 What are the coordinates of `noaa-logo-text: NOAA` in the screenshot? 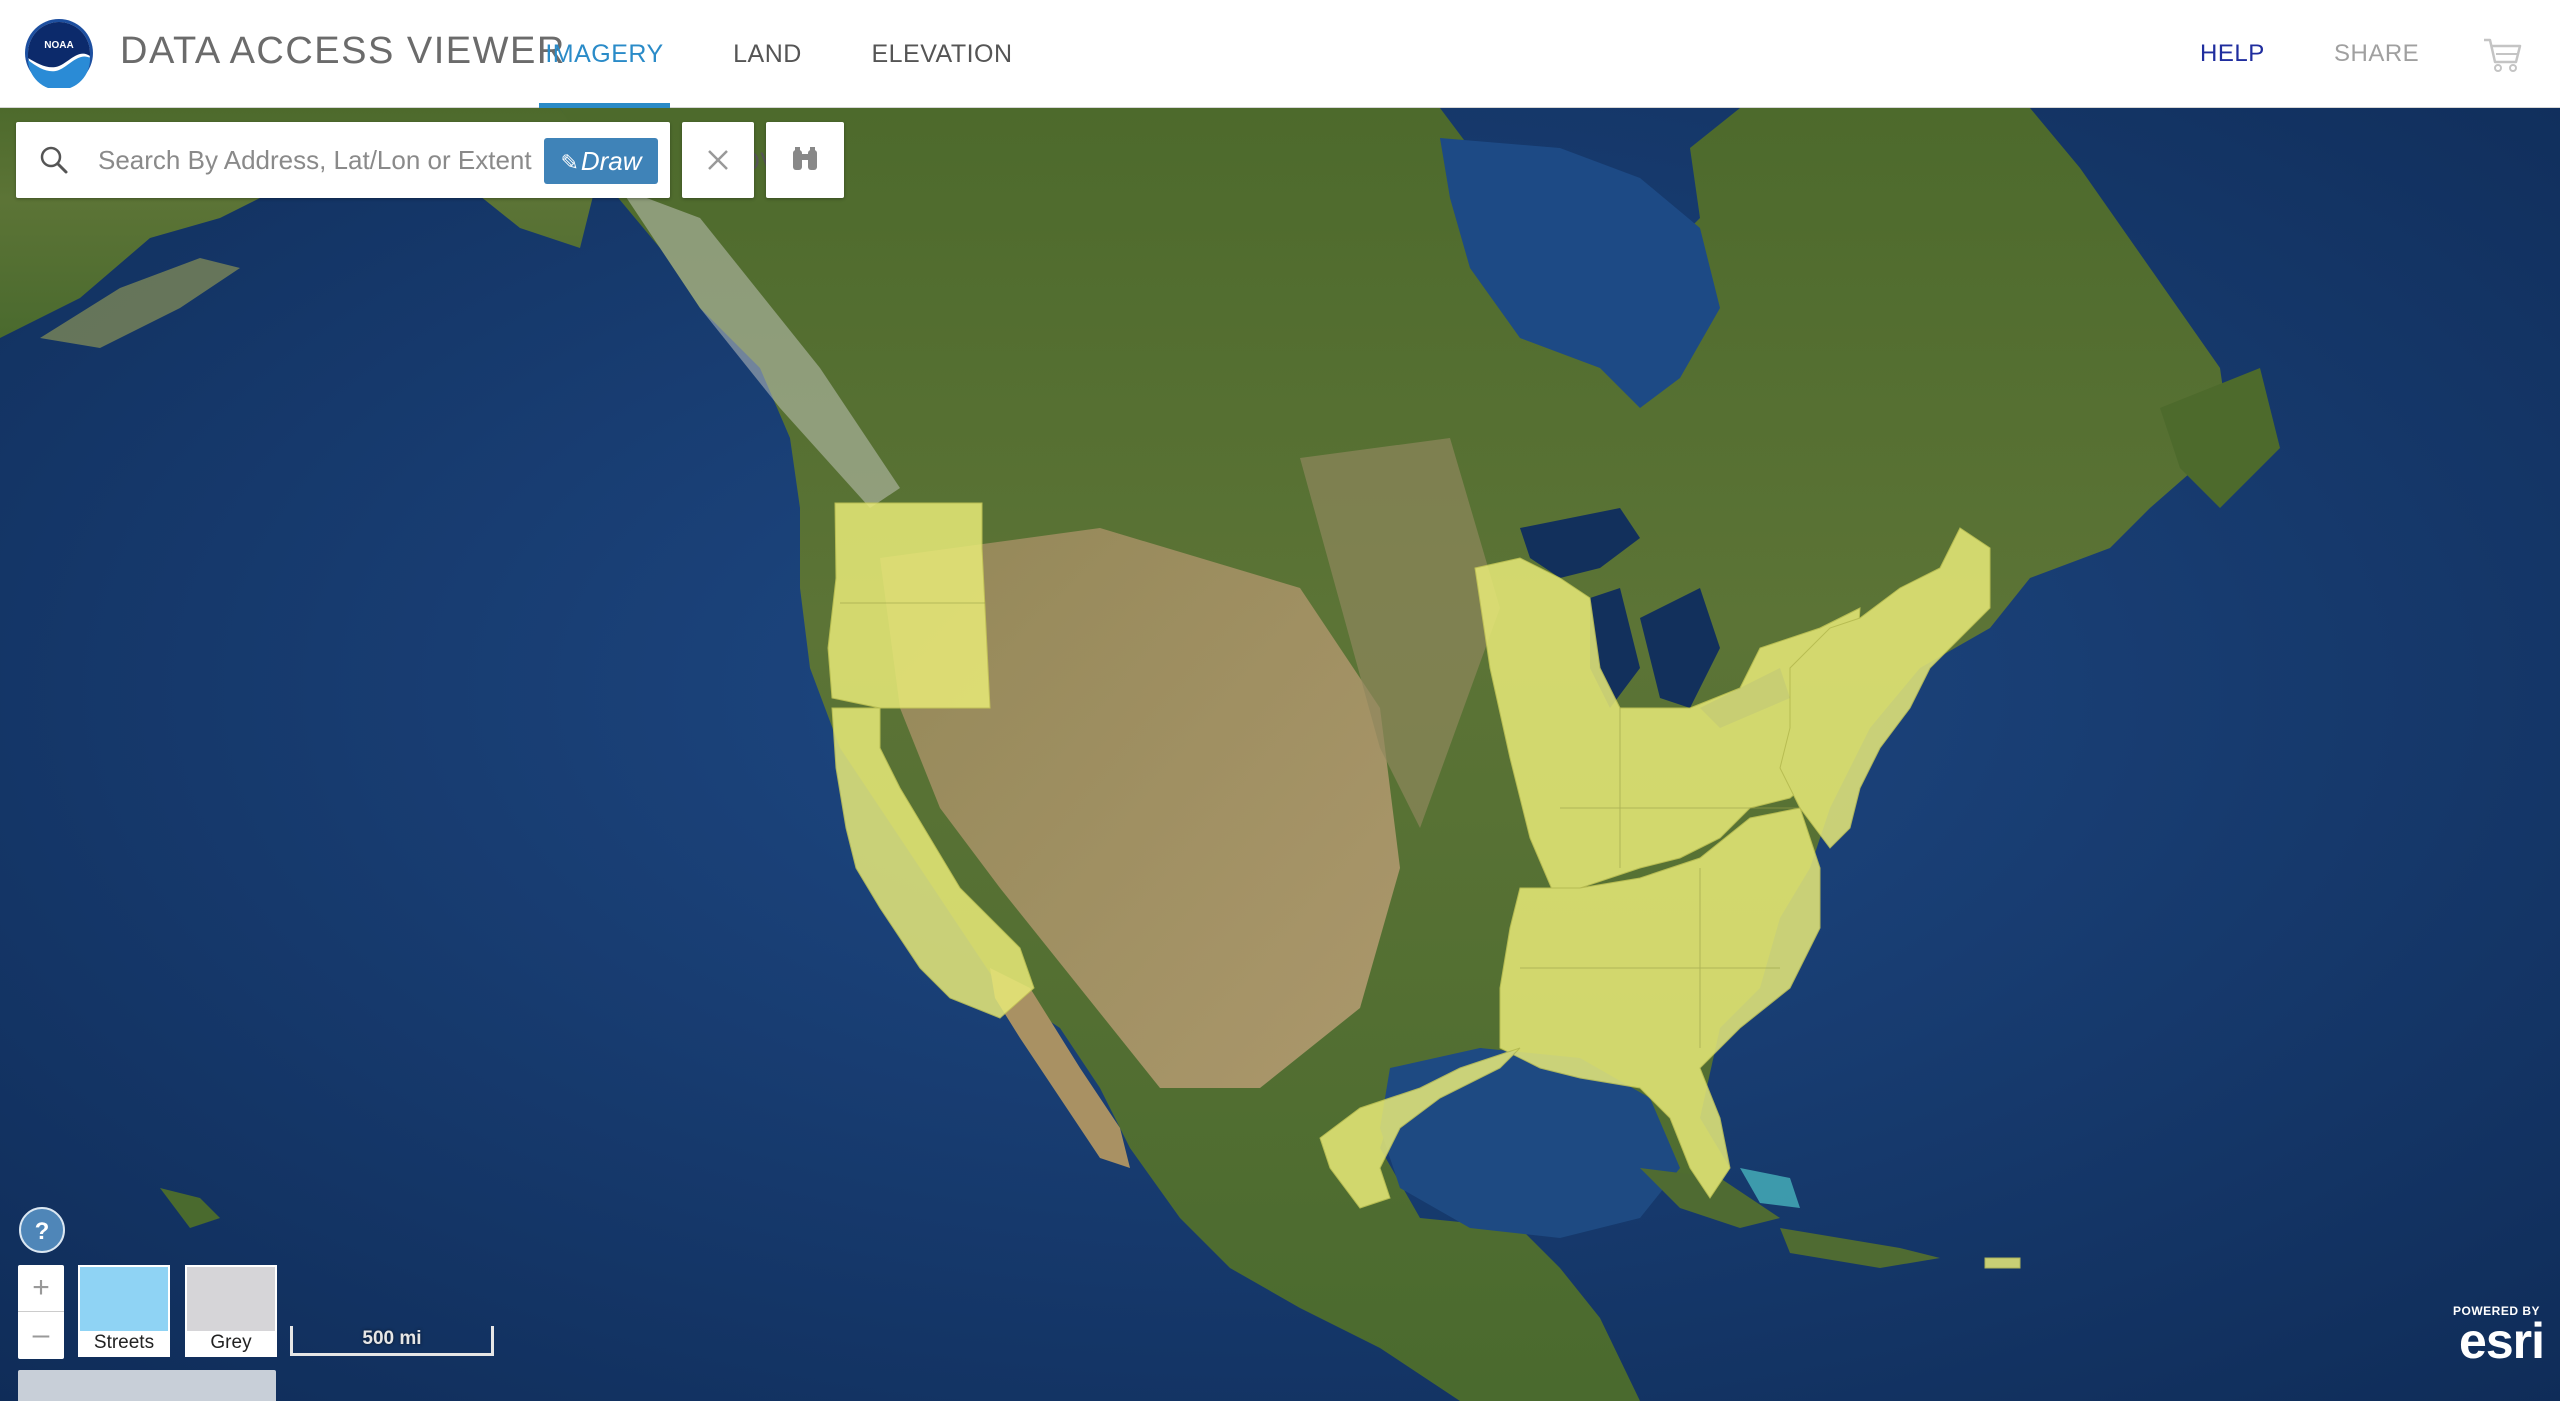 It's located at (58, 45).